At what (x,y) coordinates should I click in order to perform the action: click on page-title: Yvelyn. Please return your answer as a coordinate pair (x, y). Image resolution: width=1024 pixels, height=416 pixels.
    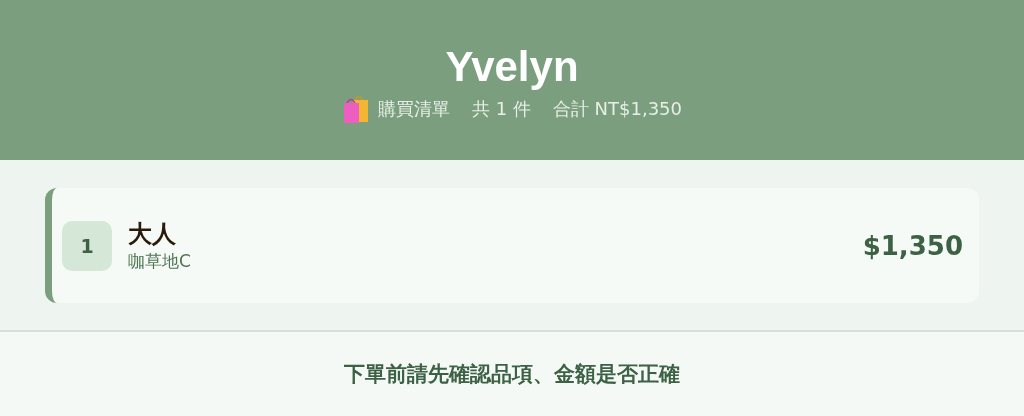
    Looking at the image, I should click on (512, 67).